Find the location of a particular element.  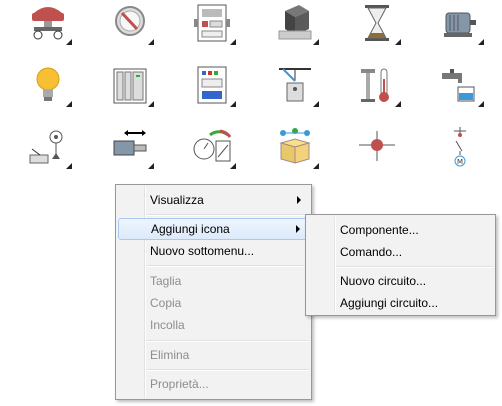

electrical-cabinet-icon is located at coordinates (132, 86).